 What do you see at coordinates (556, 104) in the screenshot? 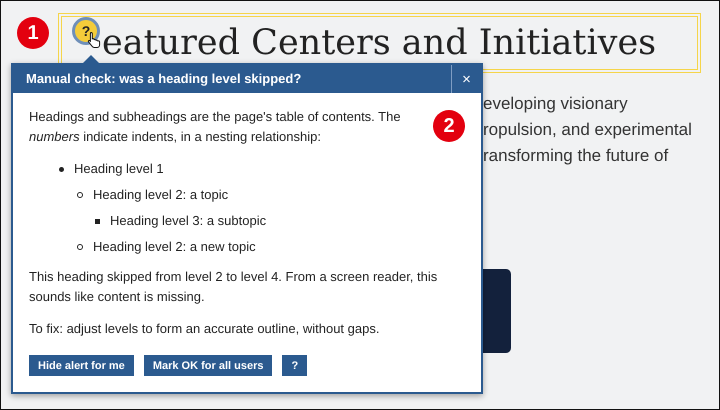
I see `body-text: eveloping visionary` at bounding box center [556, 104].